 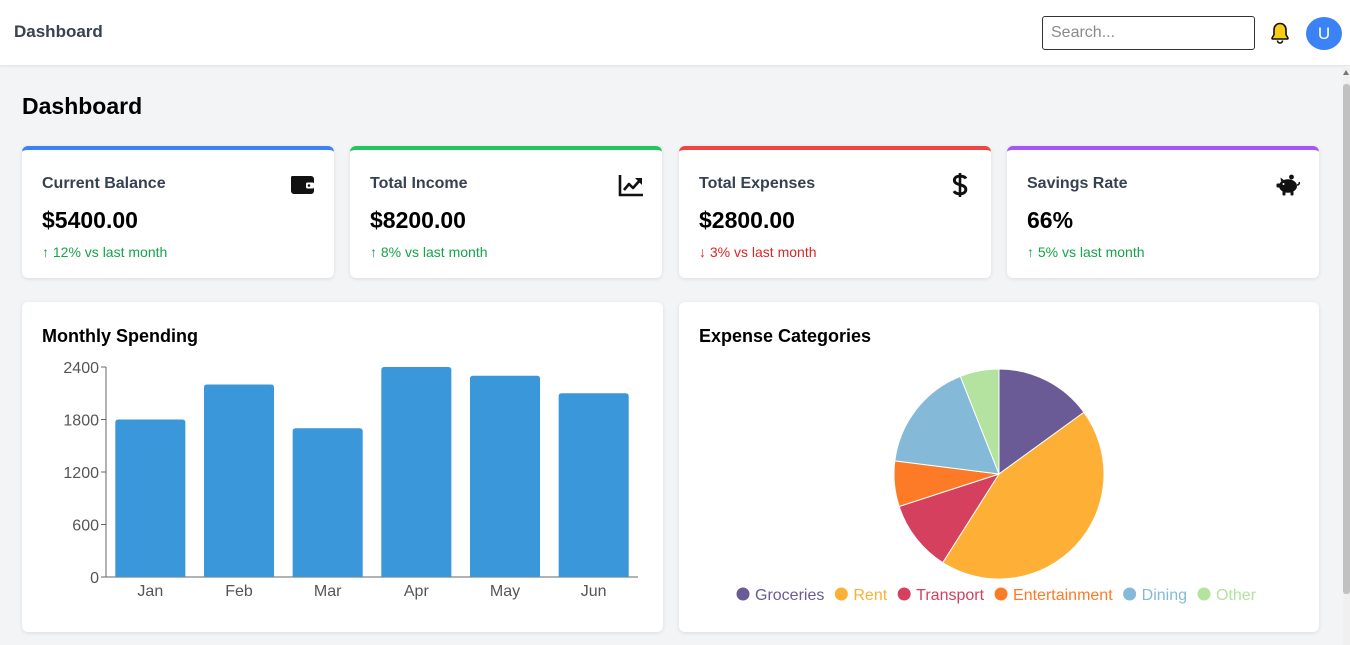 What do you see at coordinates (150, 591) in the screenshot?
I see `x-tick-label: Jan` at bounding box center [150, 591].